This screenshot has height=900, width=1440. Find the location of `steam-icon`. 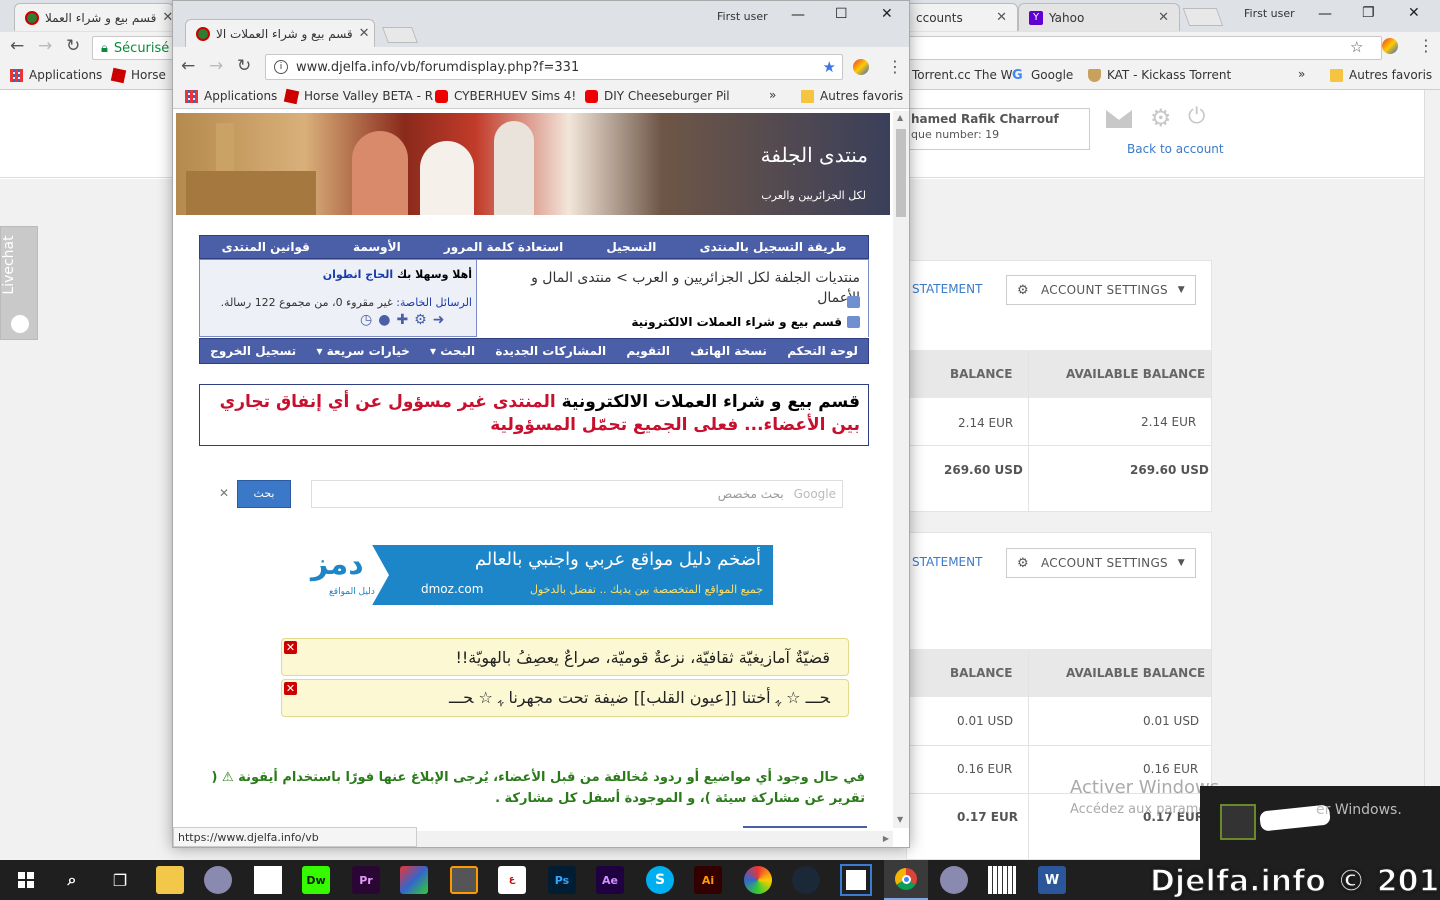

steam-icon is located at coordinates (806, 880).